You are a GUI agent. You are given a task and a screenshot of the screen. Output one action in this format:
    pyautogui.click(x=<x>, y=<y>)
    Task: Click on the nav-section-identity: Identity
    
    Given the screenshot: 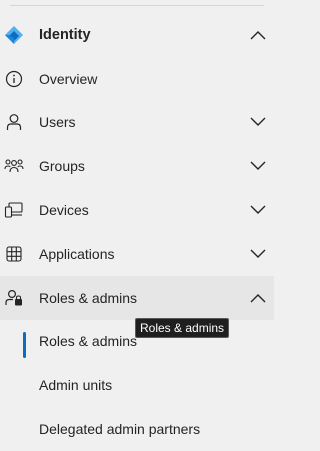 What is the action you would take?
    pyautogui.click(x=137, y=35)
    